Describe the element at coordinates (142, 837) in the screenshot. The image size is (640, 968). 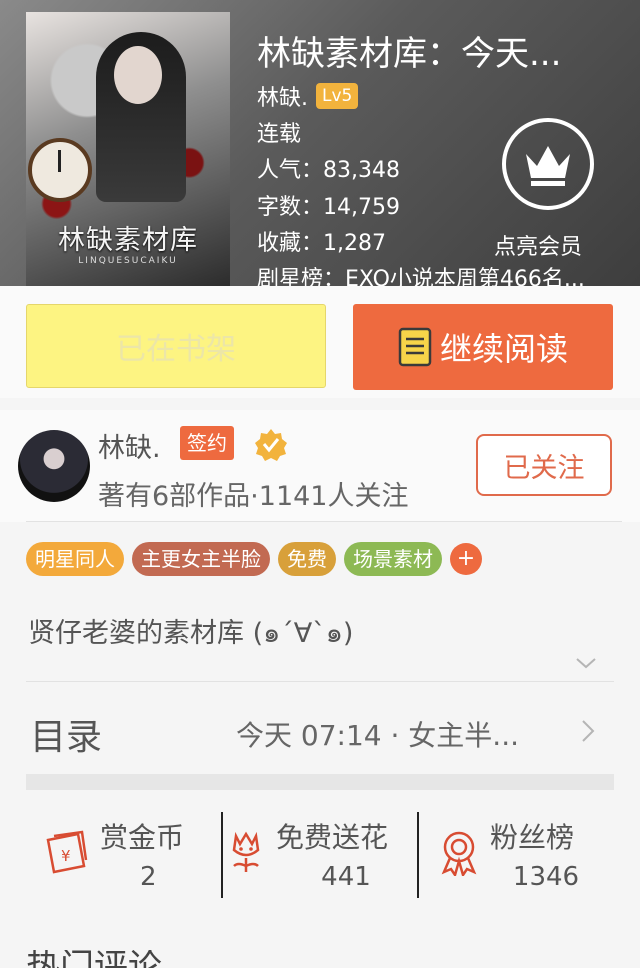
I see `stat-label: 赏金币` at that location.